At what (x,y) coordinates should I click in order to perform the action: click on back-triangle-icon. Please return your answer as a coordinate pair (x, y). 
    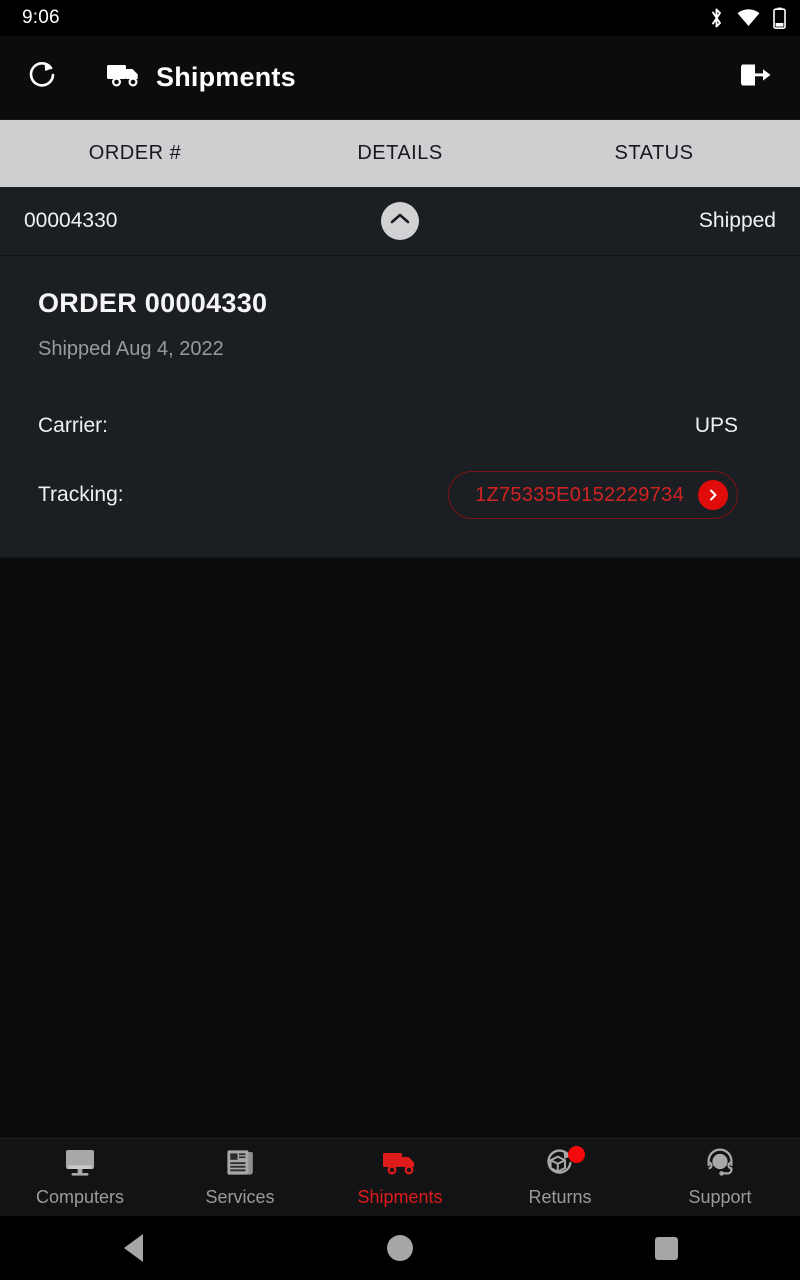
    Looking at the image, I should click on (133, 1248).